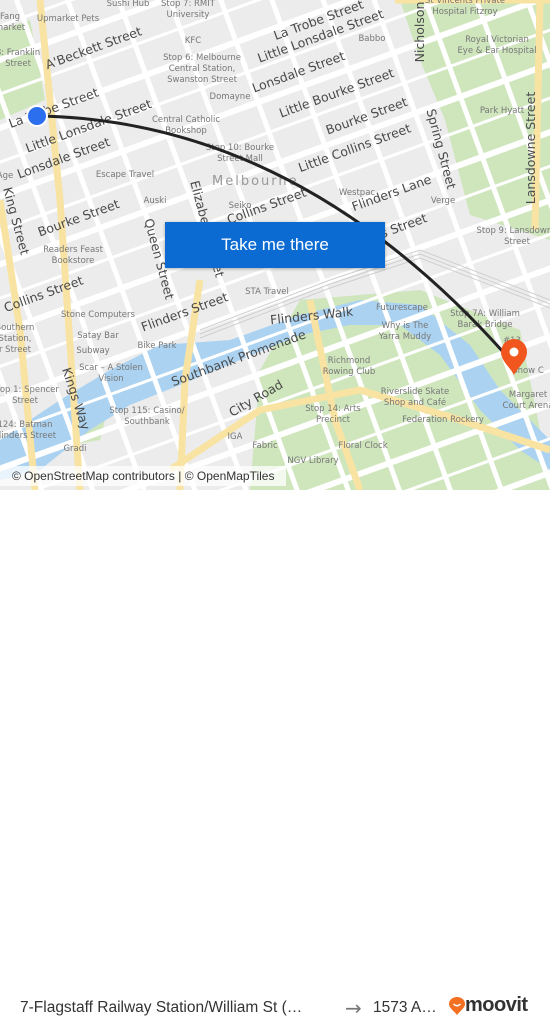 The width and height of the screenshot is (550, 1020). Describe the element at coordinates (186, 120) in the screenshot. I see `poi-label-line: Central Catholic` at that location.